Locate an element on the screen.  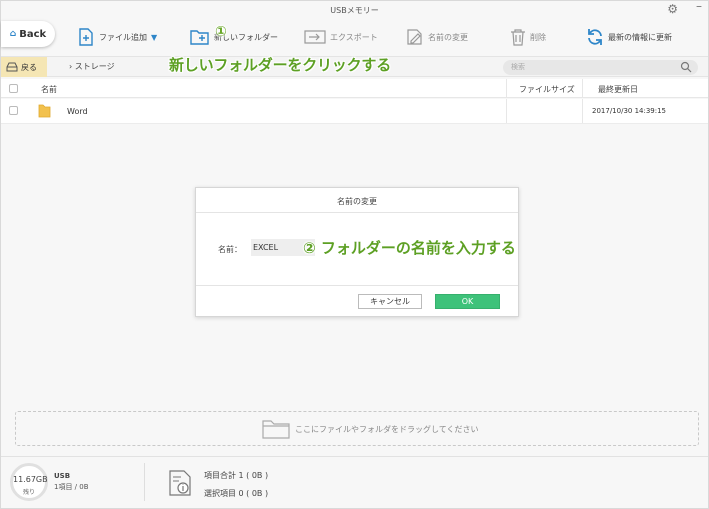
rename-button: 名前の変更 is located at coordinates (437, 37).